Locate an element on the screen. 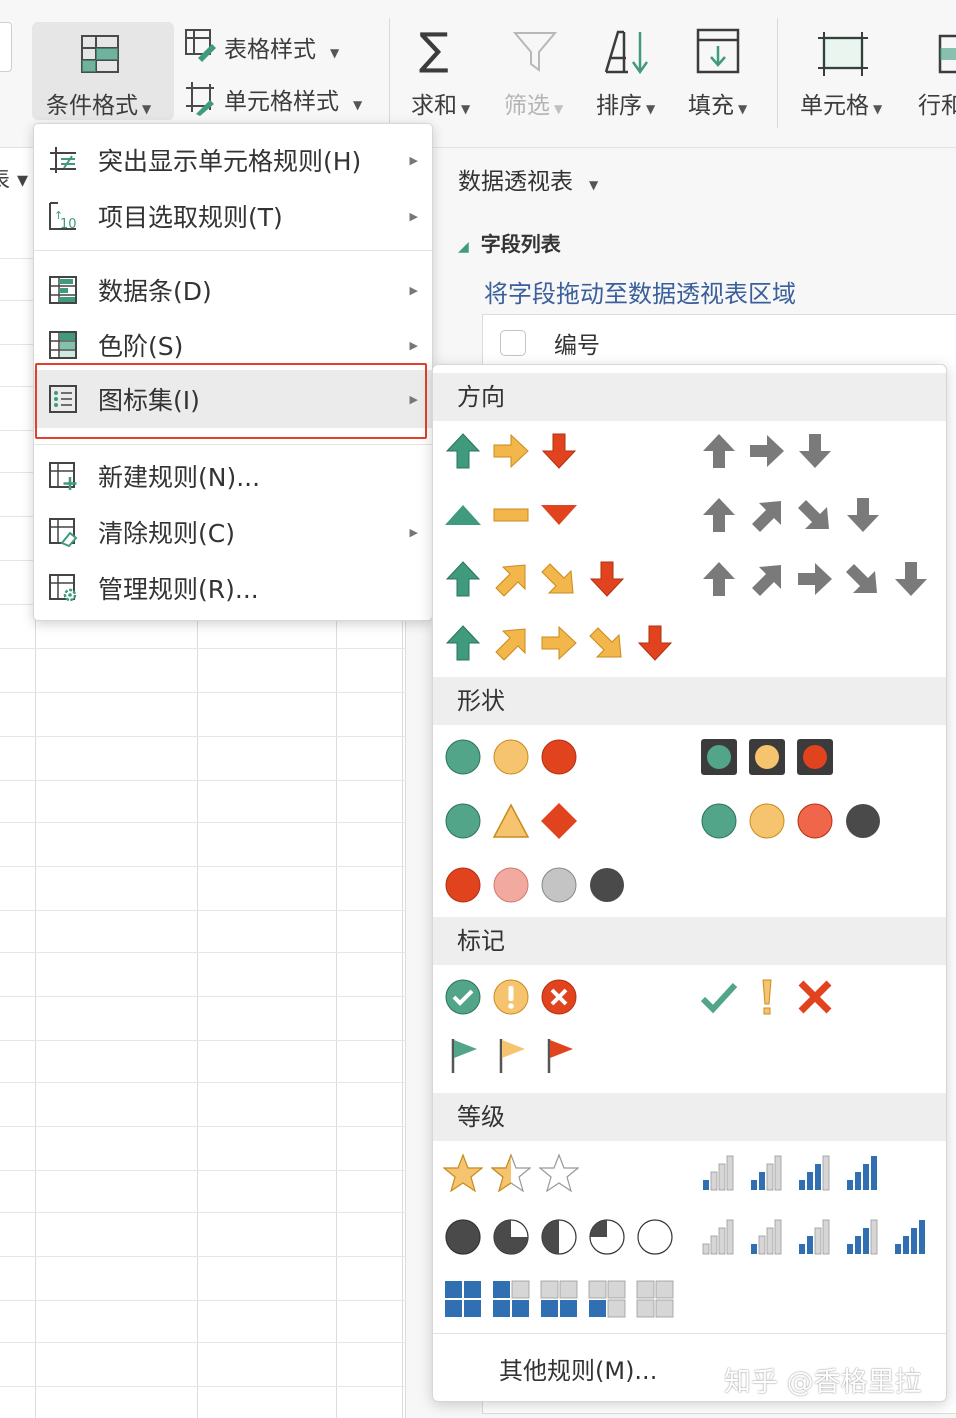 The height and width of the screenshot is (1418, 956). arrow-up-right-icon is located at coordinates (510, 644).